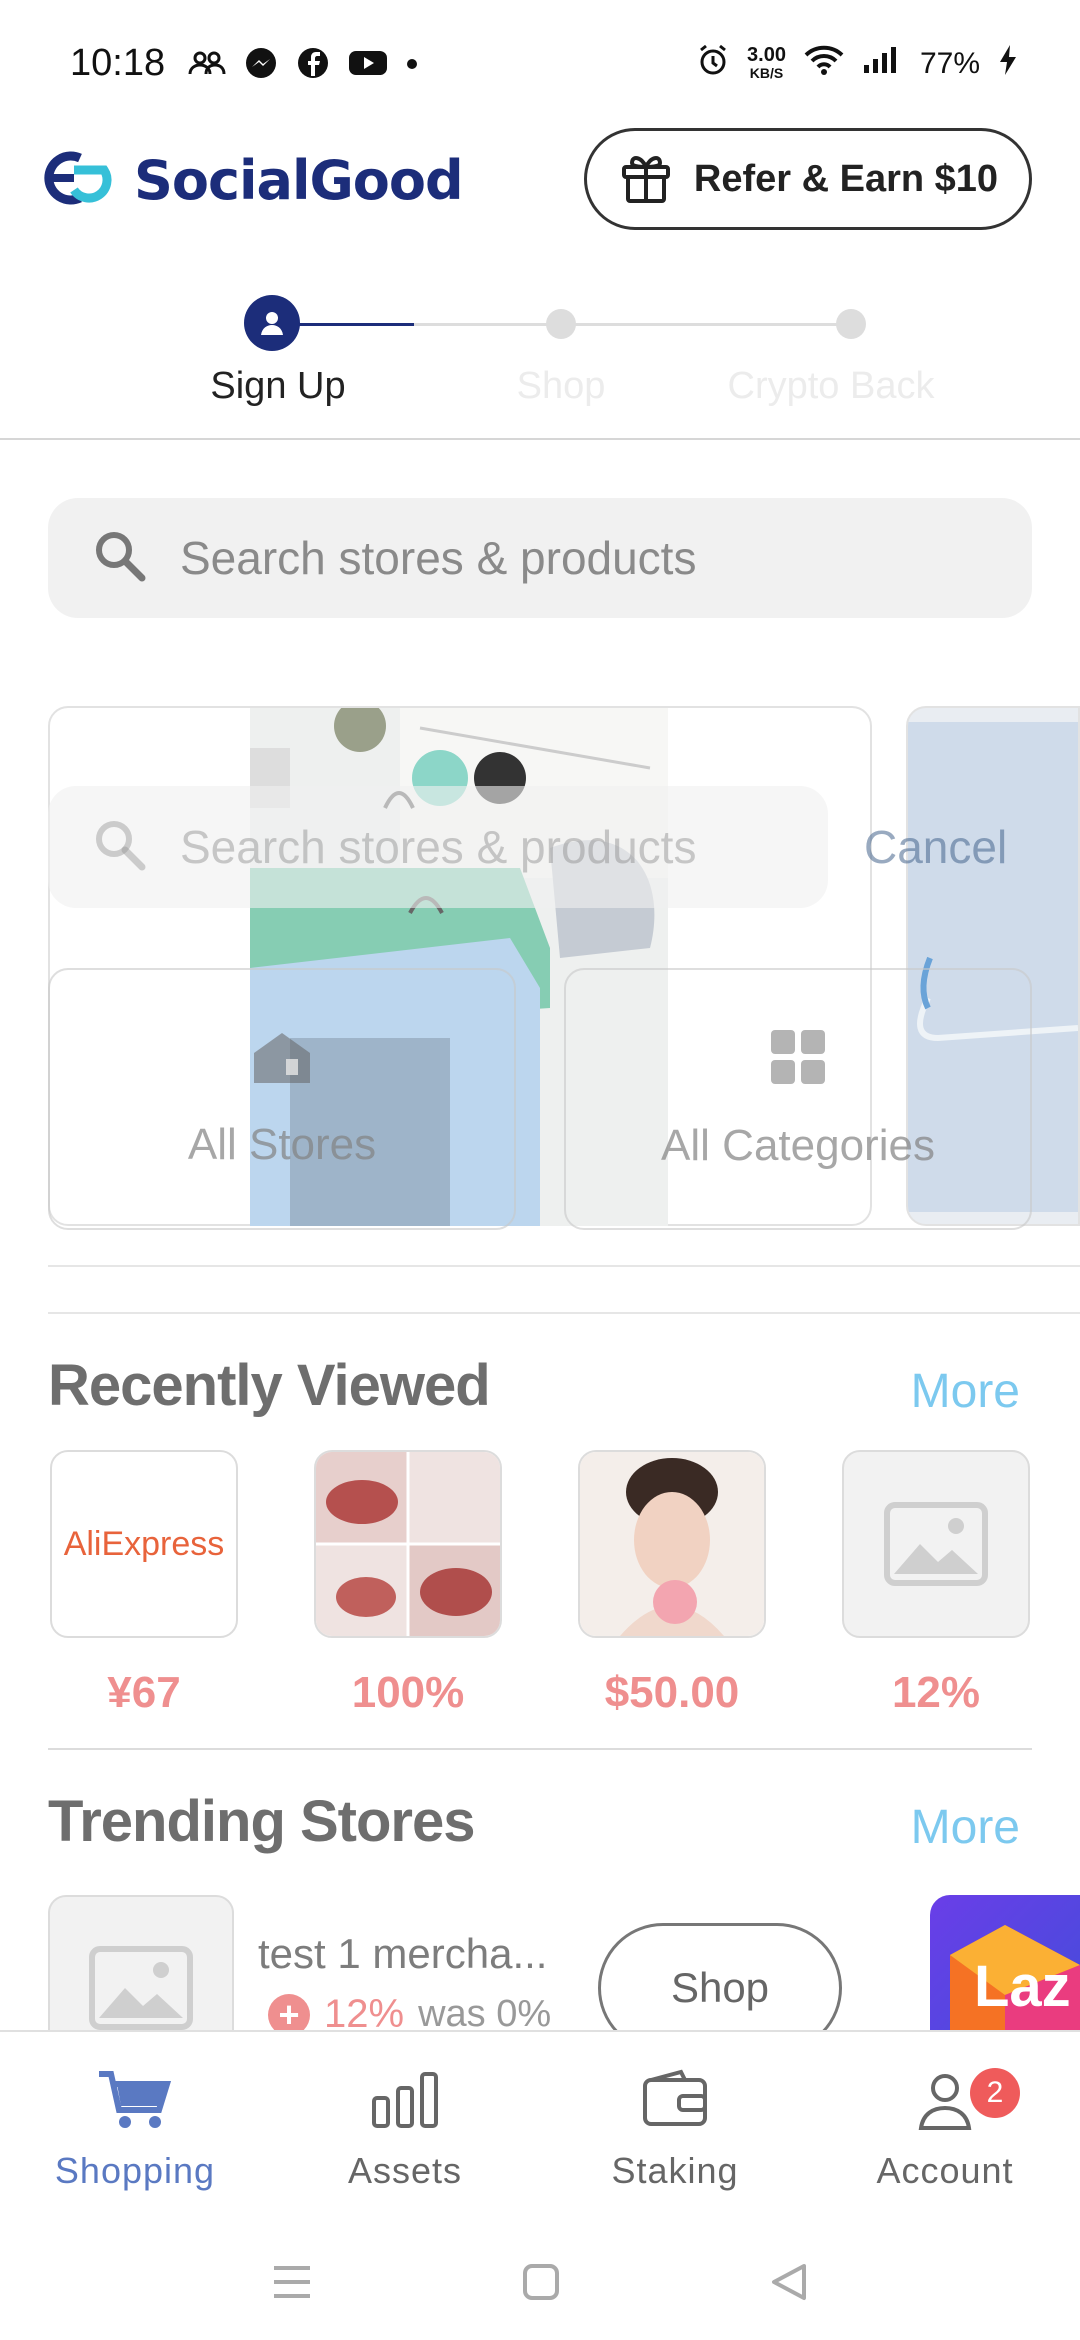 This screenshot has height=2340, width=1080. I want to click on overlay-search-input: Search stores & products, so click(438, 847).